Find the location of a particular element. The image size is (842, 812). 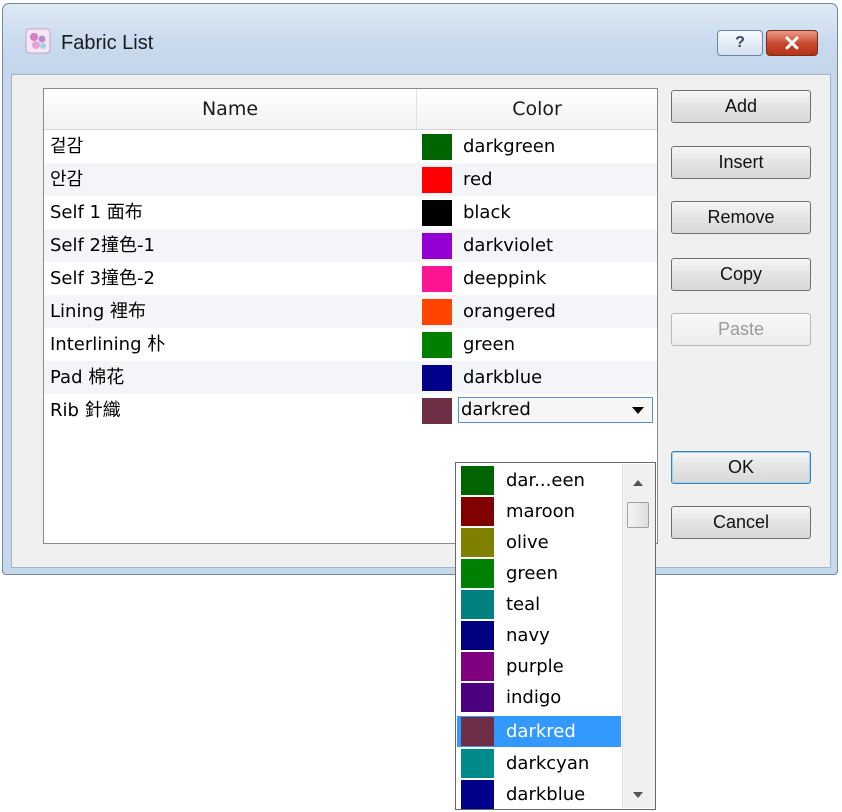

table-row: 겉감 darkgreen is located at coordinates (350, 146).